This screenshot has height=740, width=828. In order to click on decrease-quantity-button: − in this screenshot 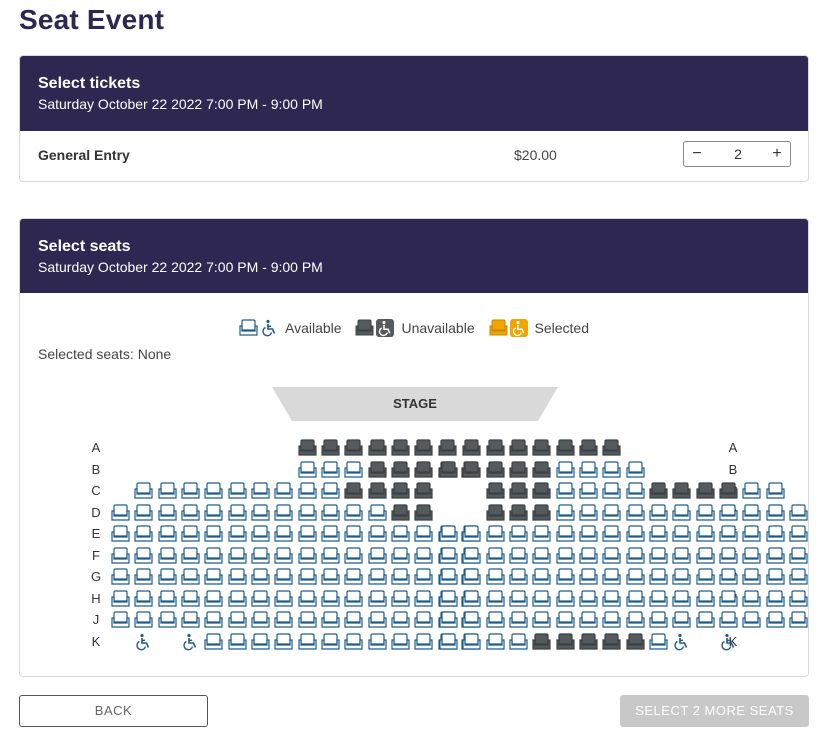, I will do `click(697, 154)`.